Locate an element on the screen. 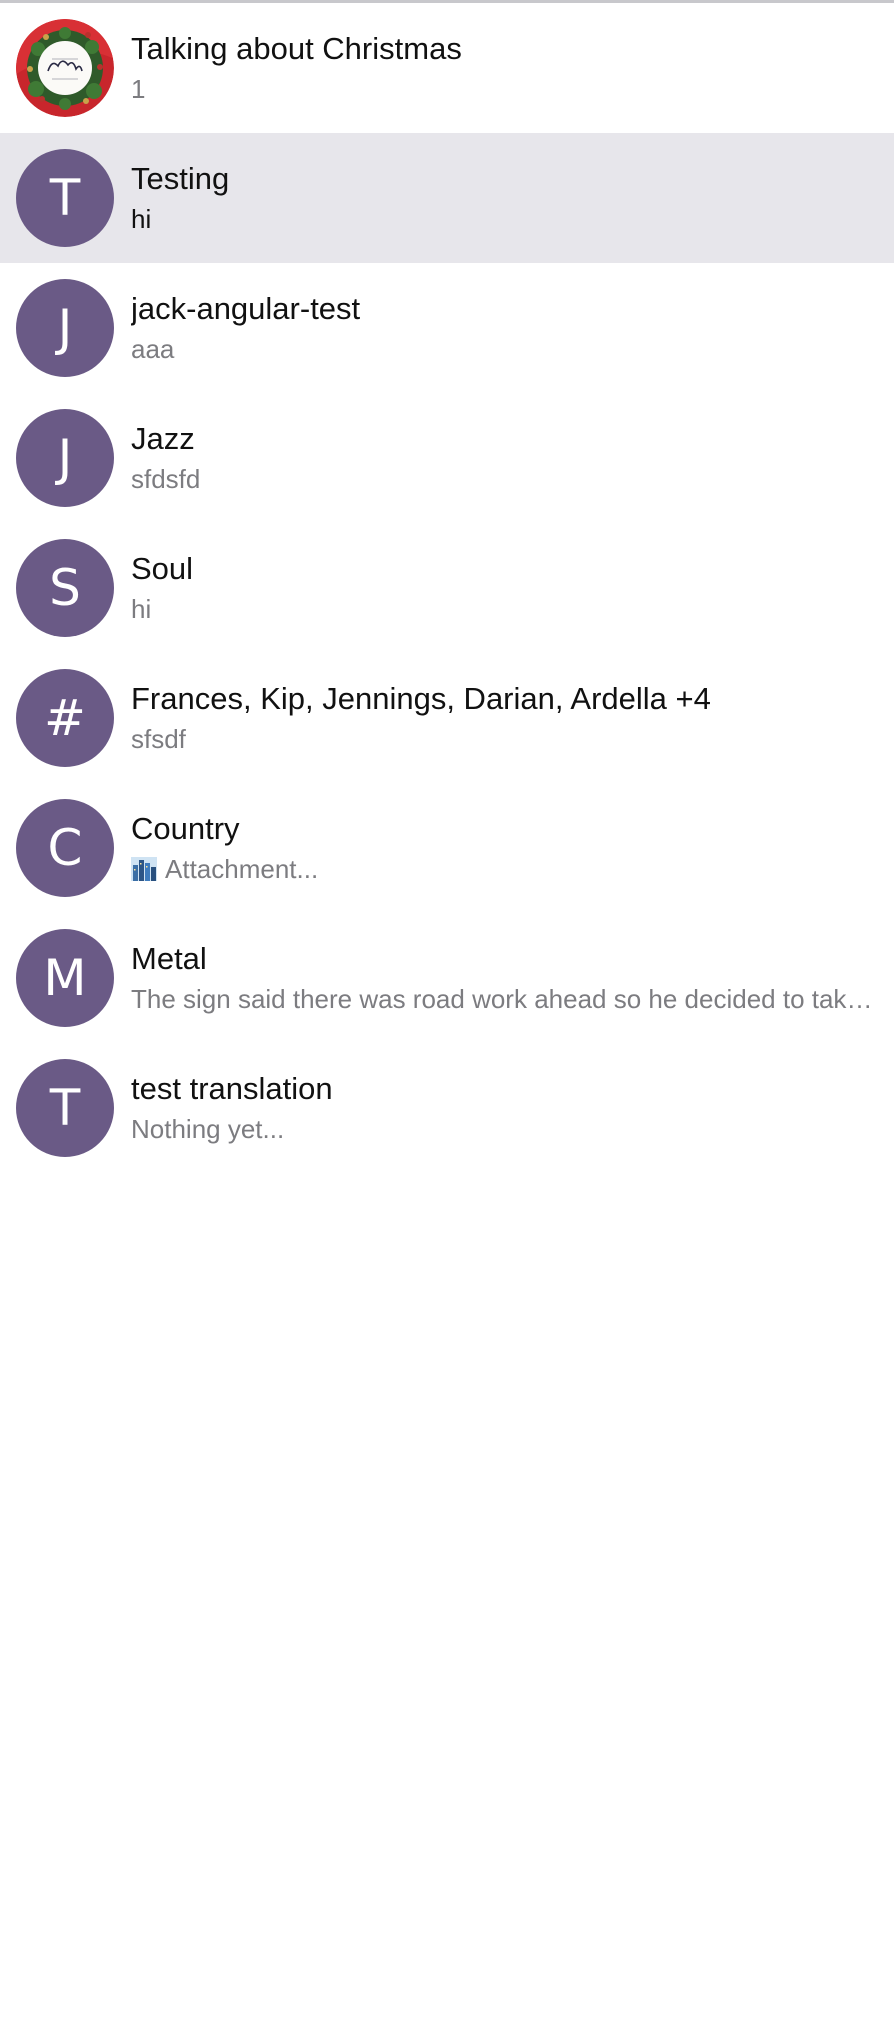  channel-name: test translation is located at coordinates (232, 1088).